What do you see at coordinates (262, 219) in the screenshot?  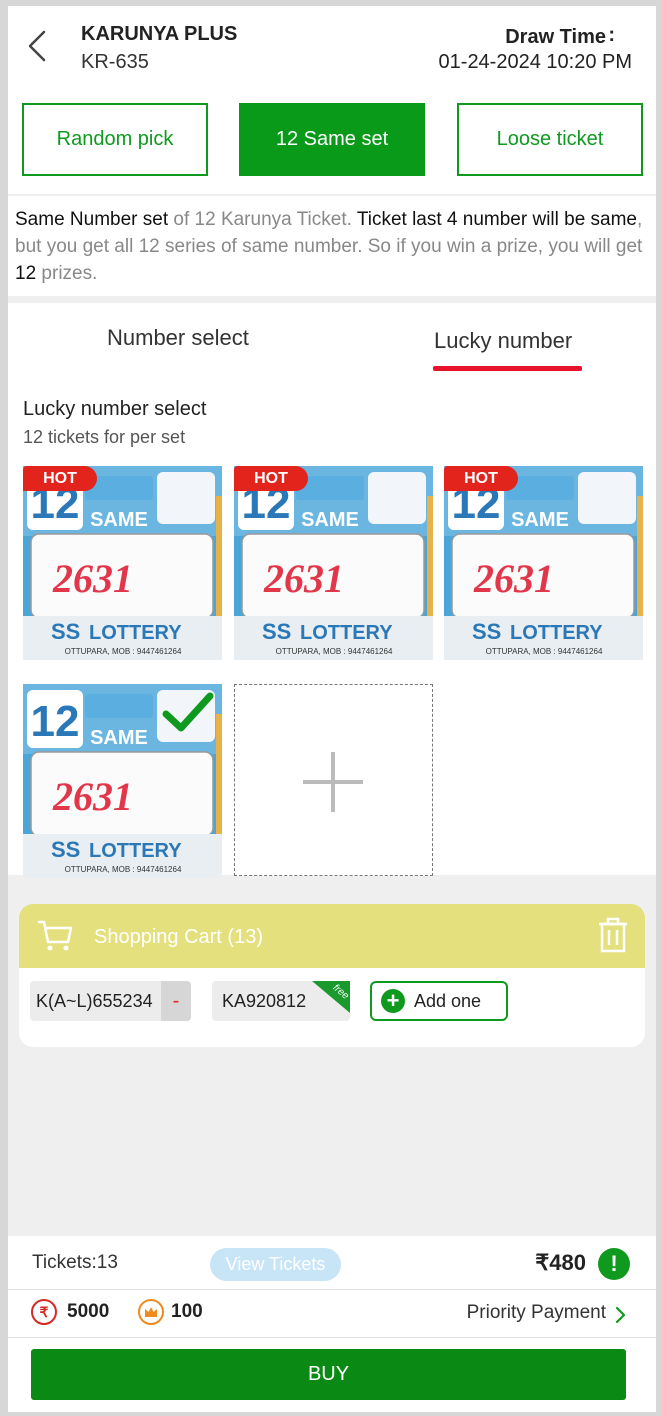 I see `desc-text: of 12 Karunya Ticket.` at bounding box center [262, 219].